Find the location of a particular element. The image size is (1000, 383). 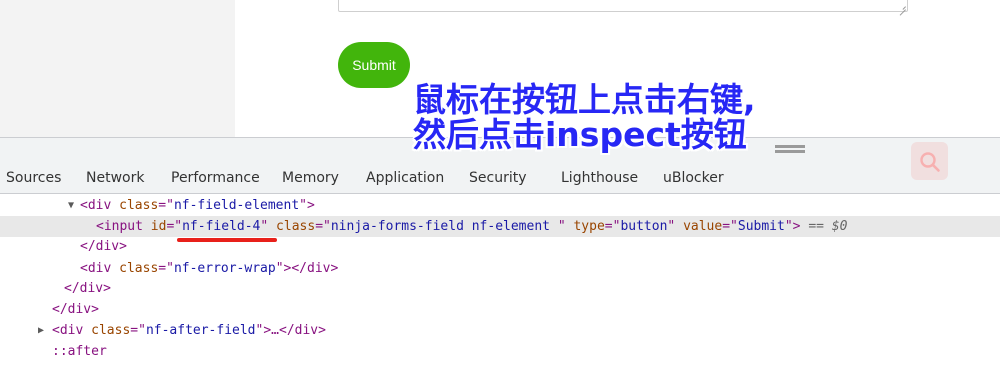

dom-attr-name: value is located at coordinates (703, 226).